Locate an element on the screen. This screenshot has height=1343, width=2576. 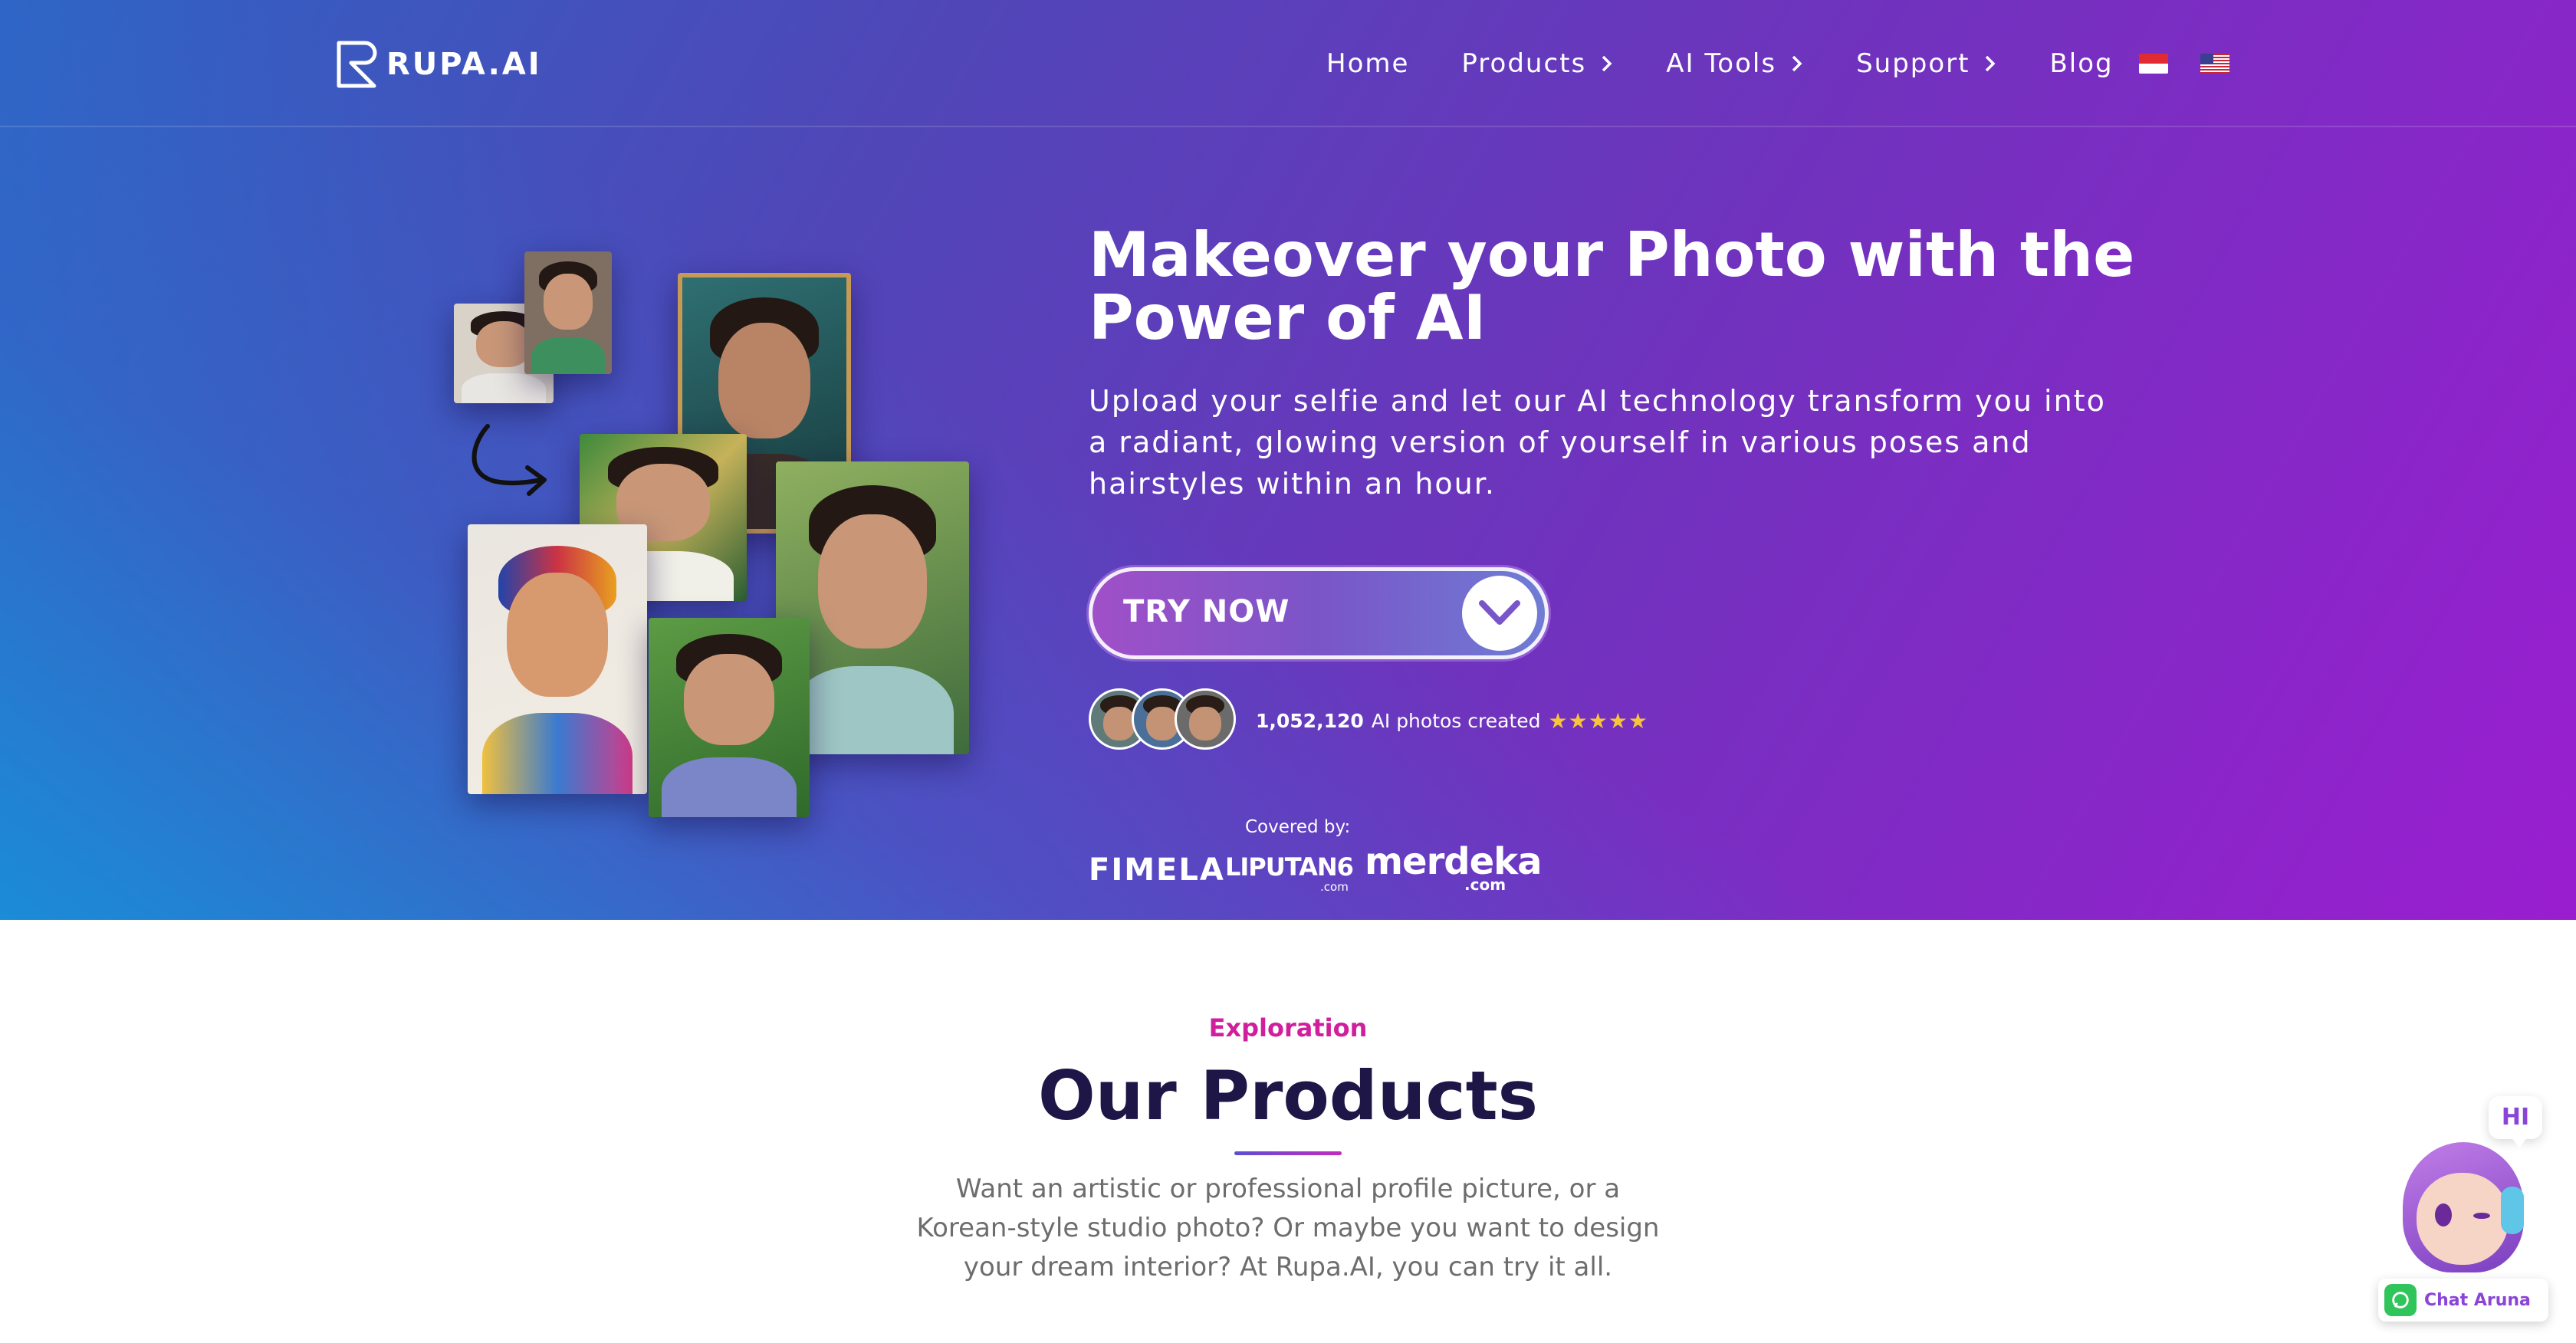
liputan6-logo: LIPUTAN6 is located at coordinates (1290, 867).